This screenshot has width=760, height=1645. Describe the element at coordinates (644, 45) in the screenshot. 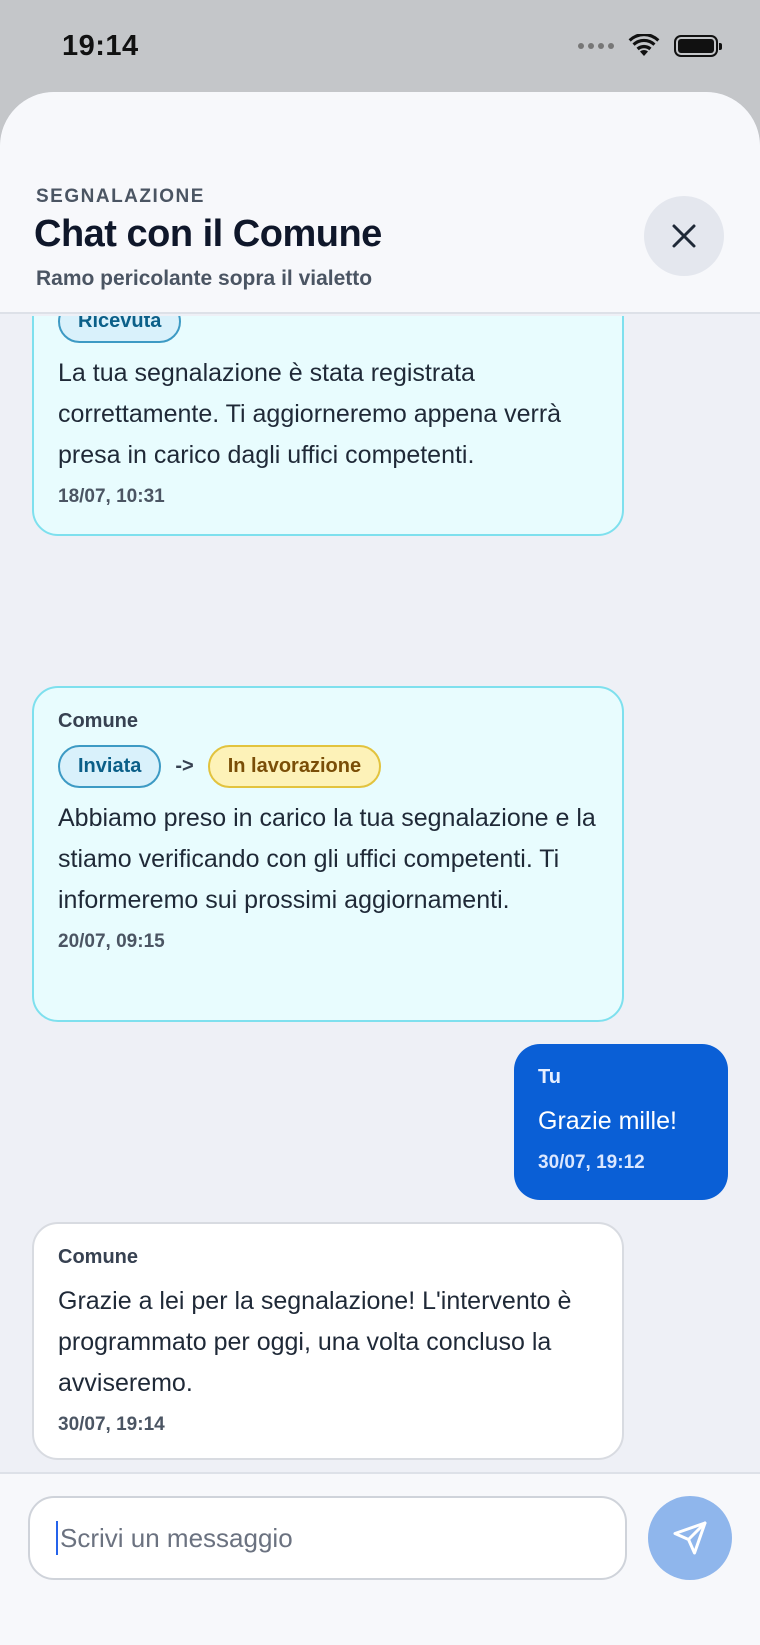

I see `wifi-icon` at that location.